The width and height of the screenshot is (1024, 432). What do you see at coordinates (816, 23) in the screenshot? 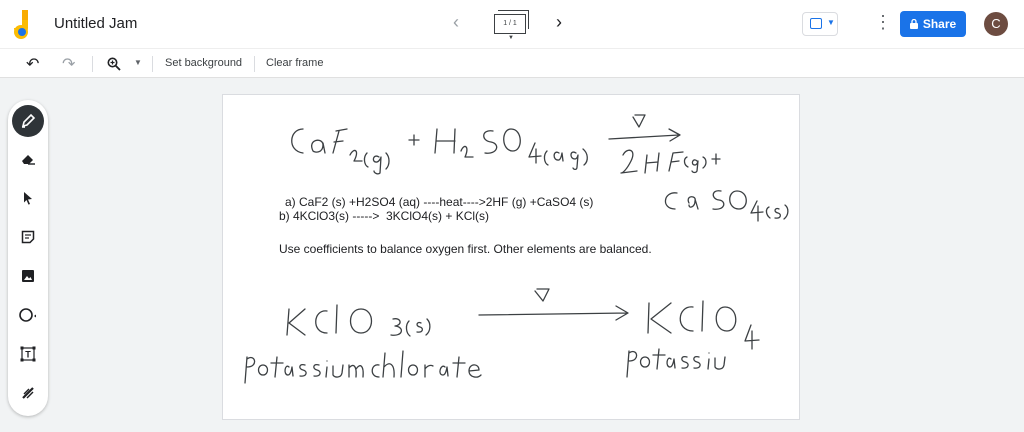
I see `present-icon` at bounding box center [816, 23].